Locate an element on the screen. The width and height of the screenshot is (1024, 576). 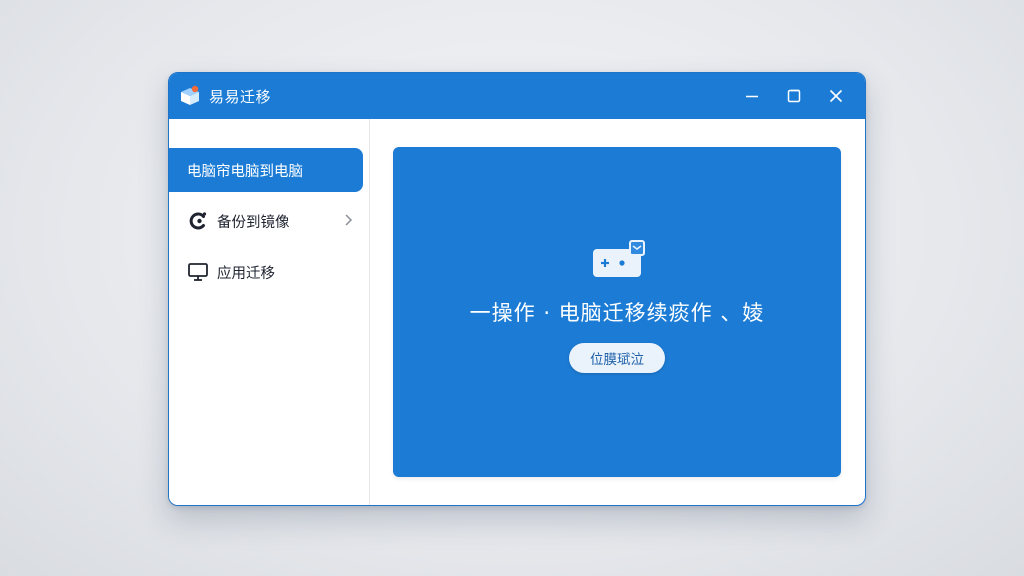
hero-title: 一操作 · 电脑迁移续痰作 、婈 is located at coordinates (617, 313).